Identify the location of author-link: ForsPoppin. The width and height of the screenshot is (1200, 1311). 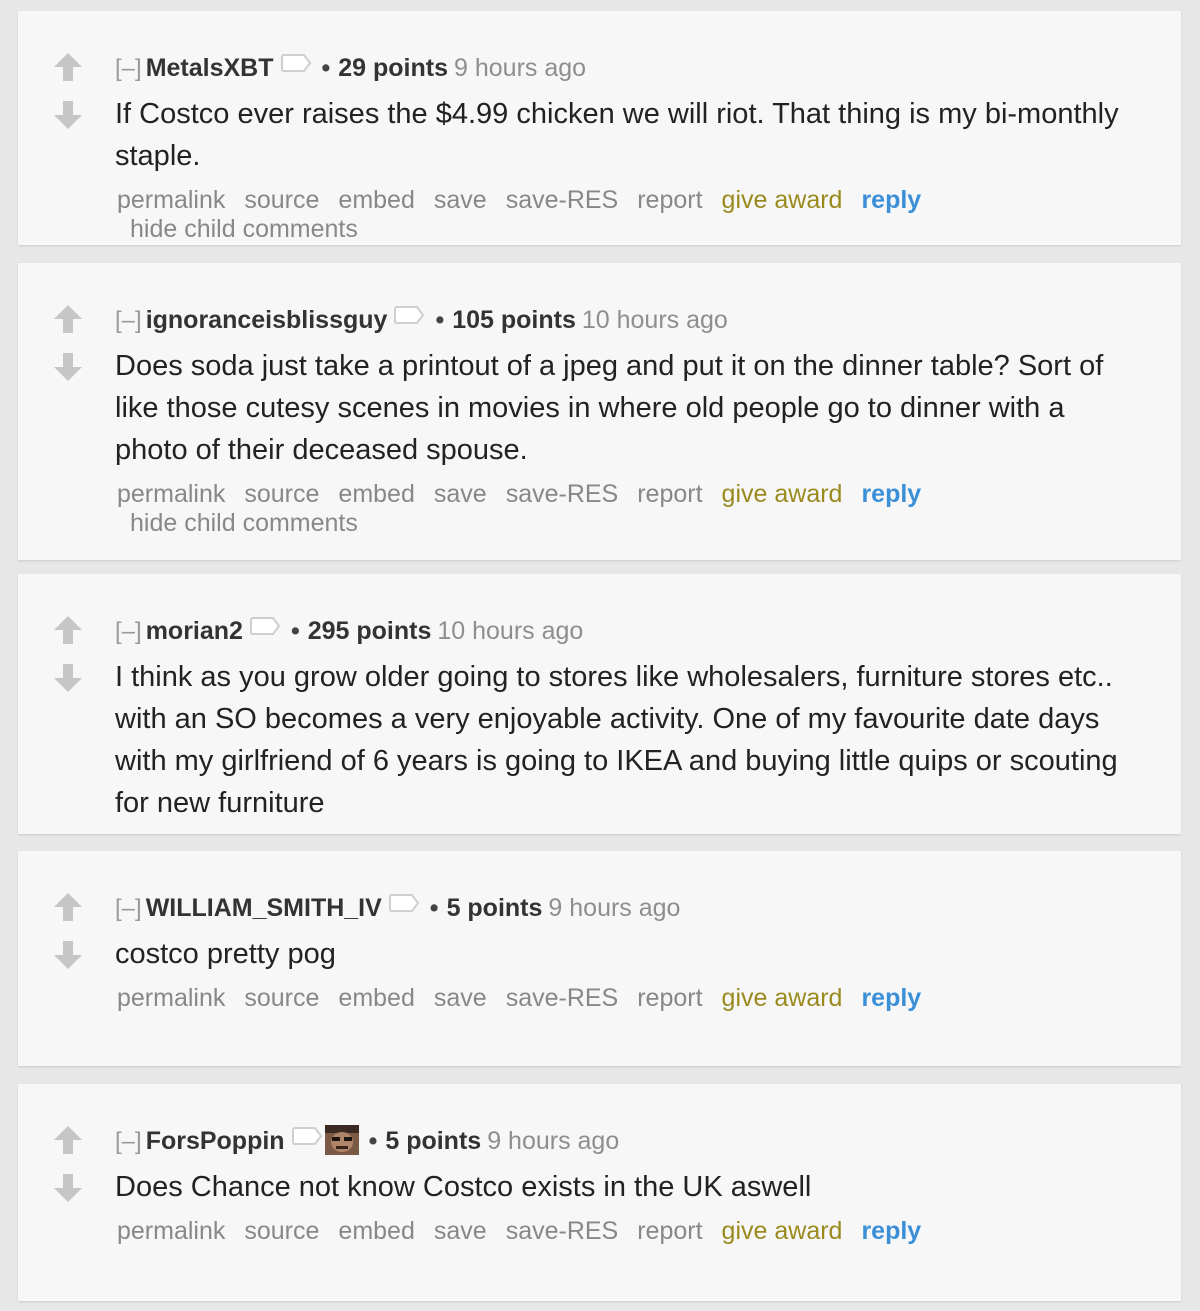
(215, 1141).